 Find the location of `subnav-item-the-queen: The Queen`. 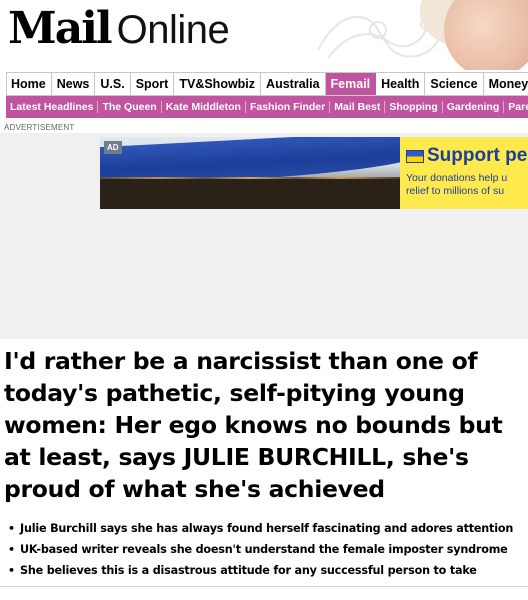

subnav-item-the-queen: The Queen is located at coordinates (130, 107).